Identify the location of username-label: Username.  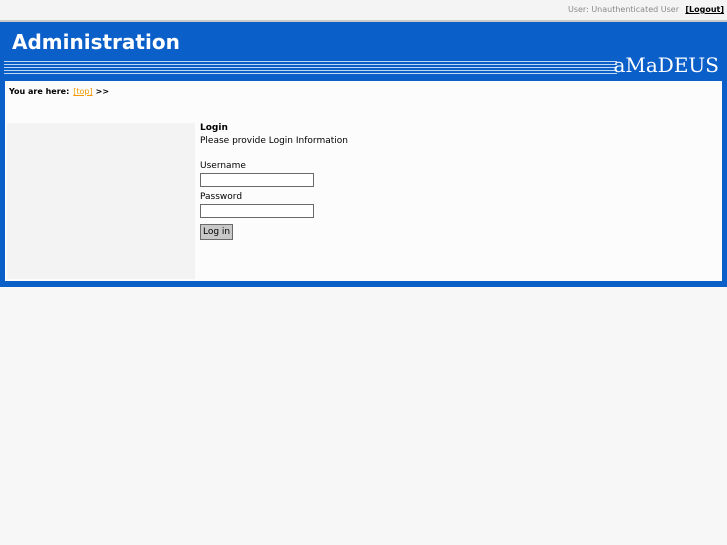
(223, 166).